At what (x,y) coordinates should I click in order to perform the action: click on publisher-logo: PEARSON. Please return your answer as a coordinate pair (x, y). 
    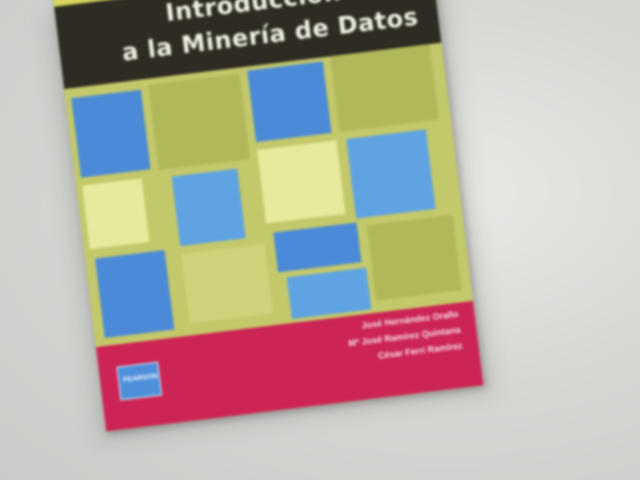
    Looking at the image, I should click on (139, 381).